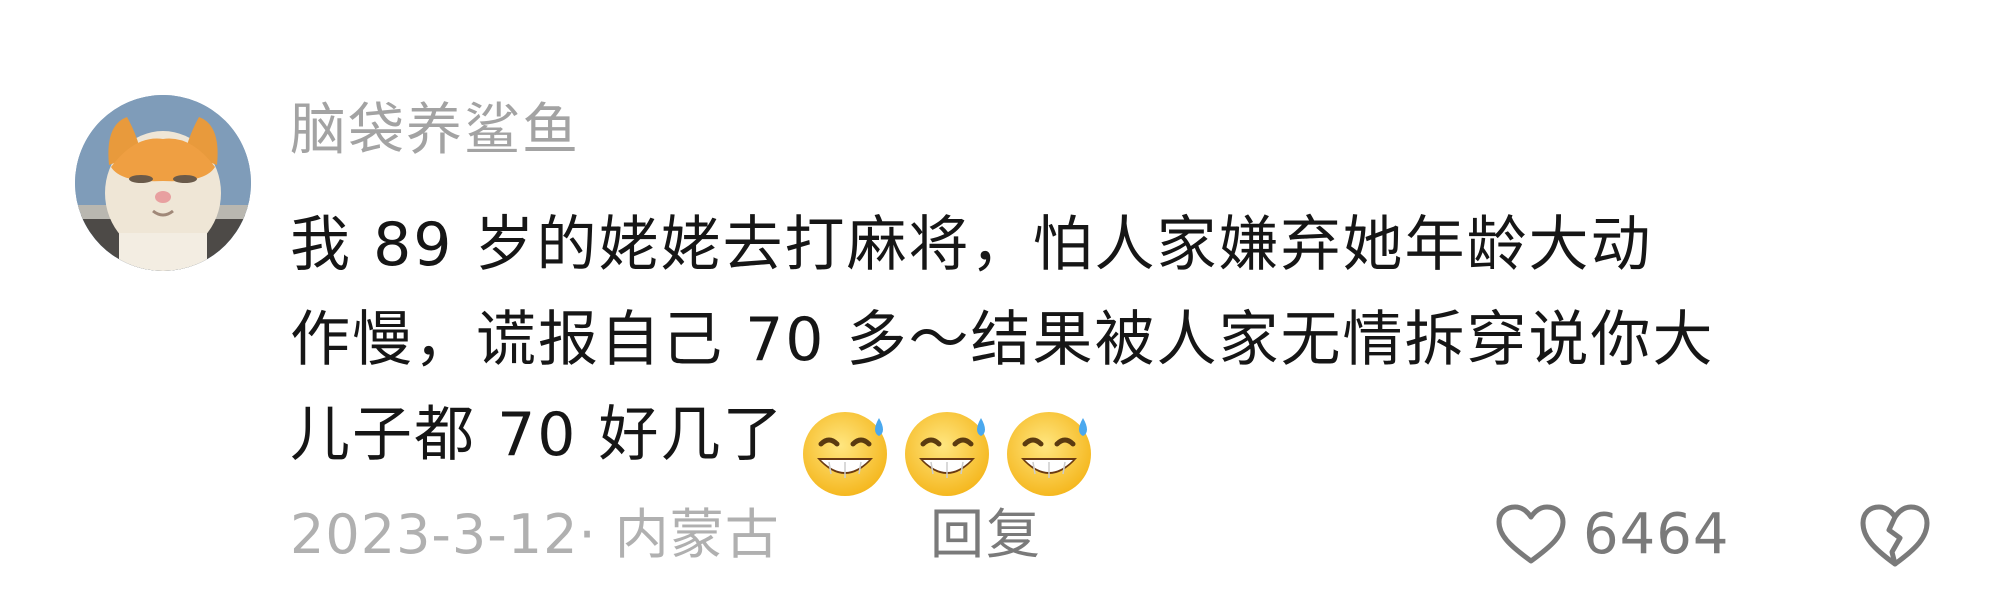  What do you see at coordinates (1002, 340) in the screenshot?
I see `comment-text-line: 作慢，谎报自己 70 多～结果被人家无情拆穿说你大` at bounding box center [1002, 340].